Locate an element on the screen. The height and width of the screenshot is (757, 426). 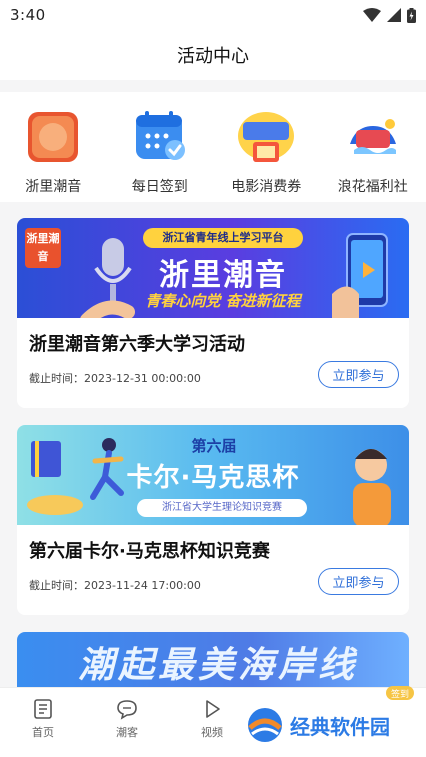
page-title: 活动中心 is located at coordinates (213, 56).